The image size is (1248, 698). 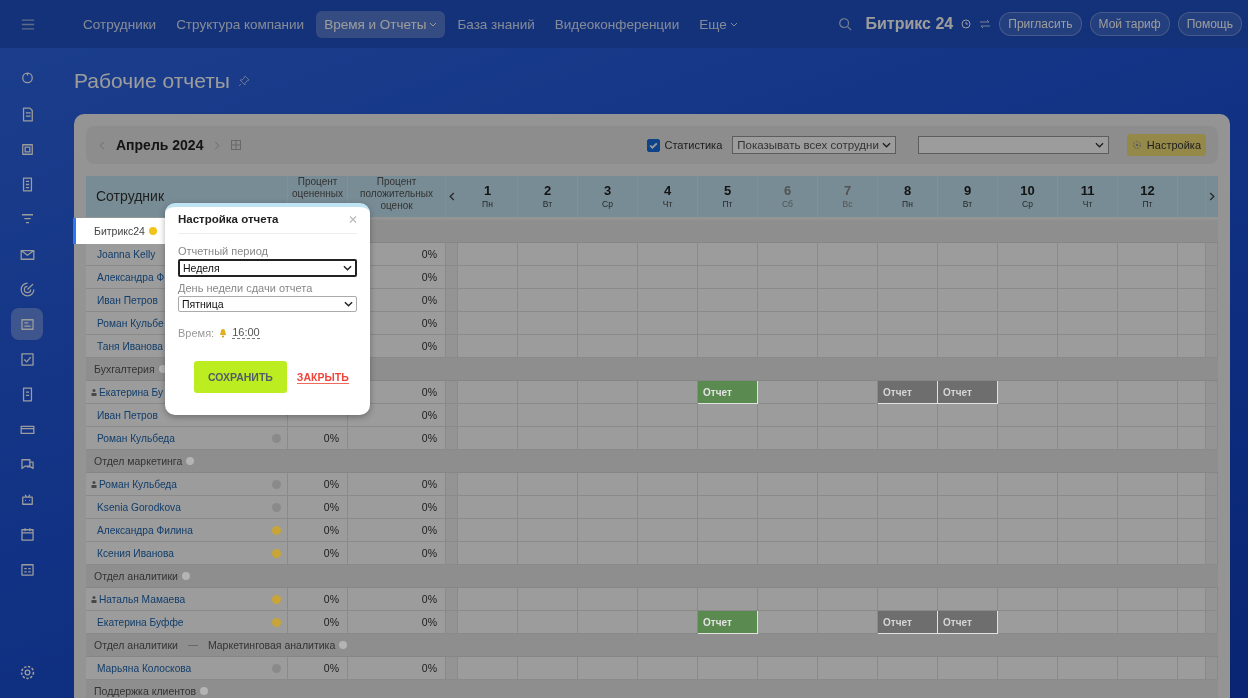 I want to click on department-name: Битрикс24, so click(x=119, y=231).